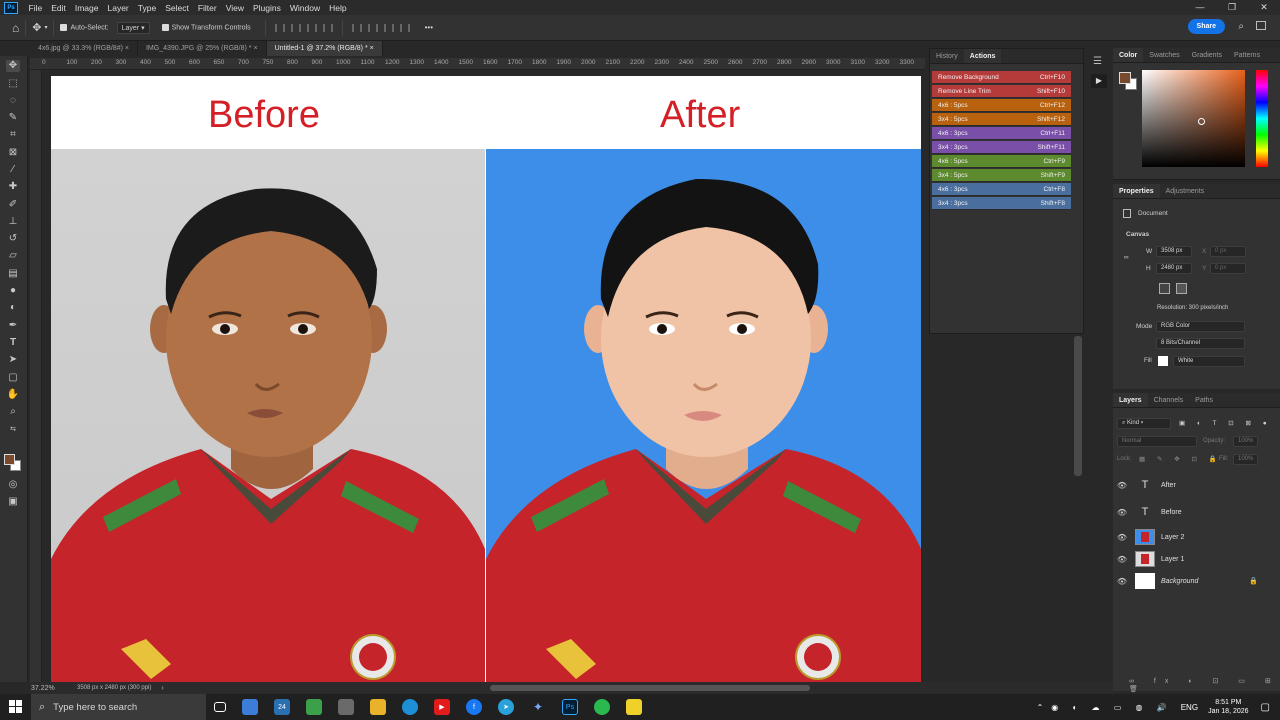 The width and height of the screenshot is (1280, 720). Describe the element at coordinates (1164, 55) in the screenshot. I see `tab-swatches: Swatches` at that location.